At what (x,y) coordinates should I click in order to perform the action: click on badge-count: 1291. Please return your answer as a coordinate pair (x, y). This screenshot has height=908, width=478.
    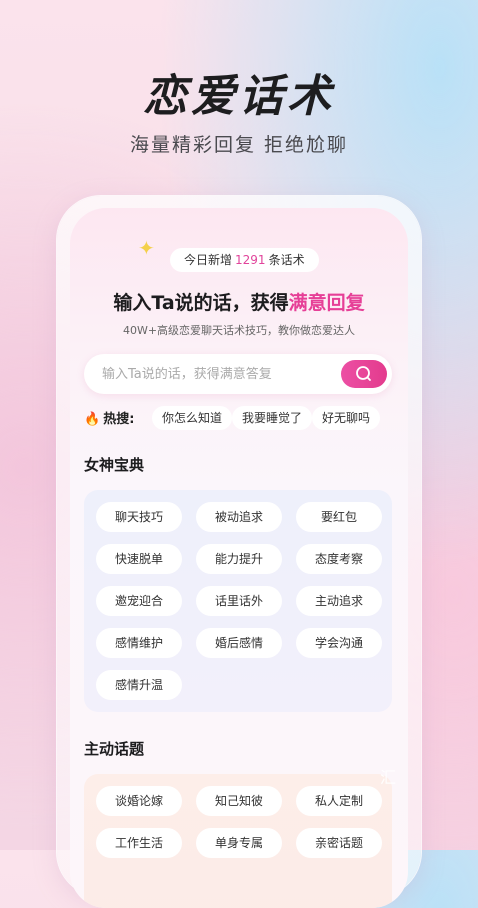
    Looking at the image, I should click on (250, 260).